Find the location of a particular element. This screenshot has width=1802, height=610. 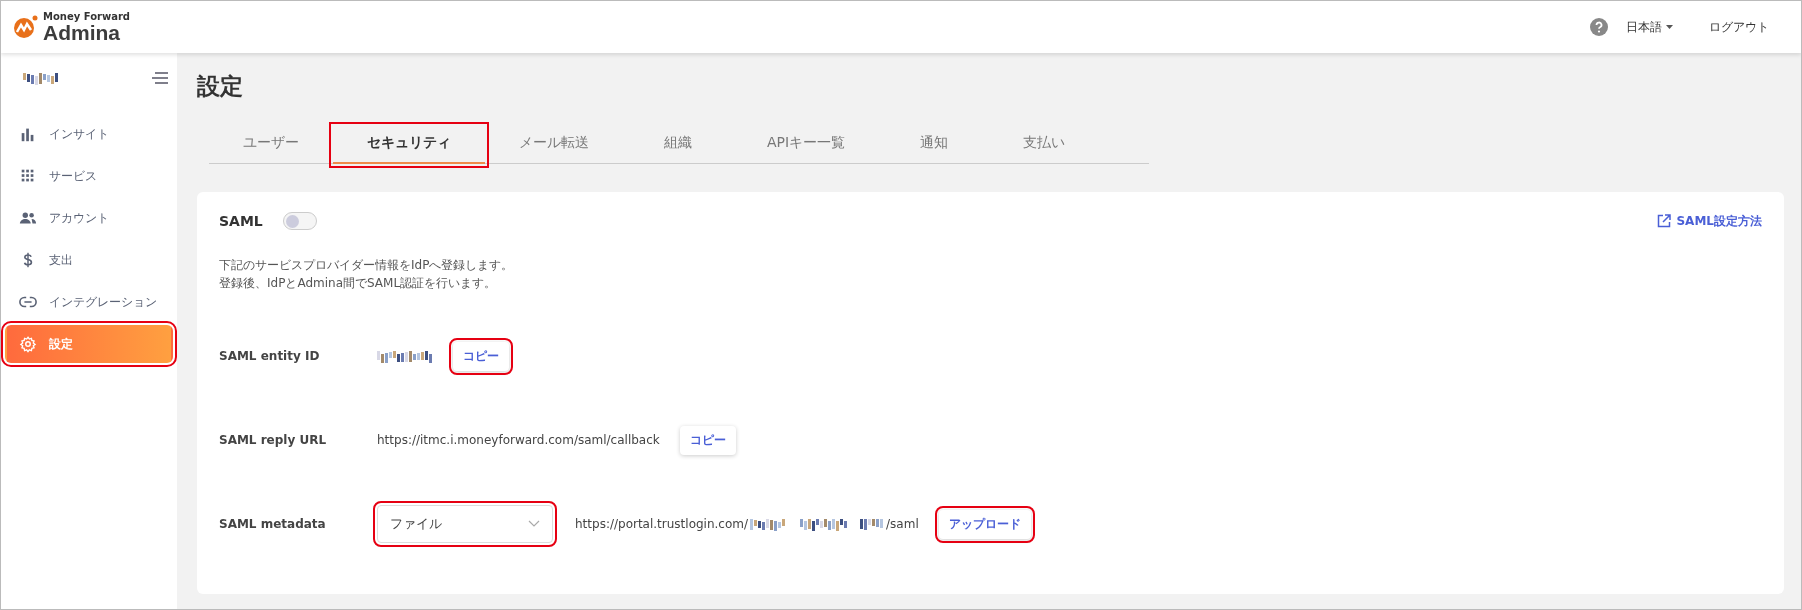

help-icon is located at coordinates (1599, 27).